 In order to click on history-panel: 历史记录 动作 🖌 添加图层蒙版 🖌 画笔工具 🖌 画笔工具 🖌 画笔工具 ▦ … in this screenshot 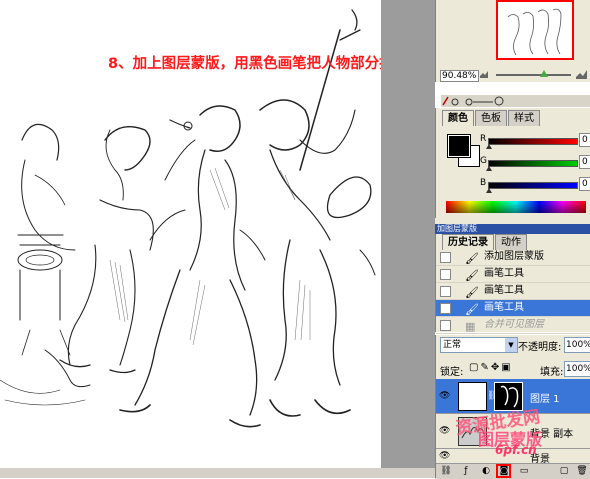, I will do `click(512, 284)`.